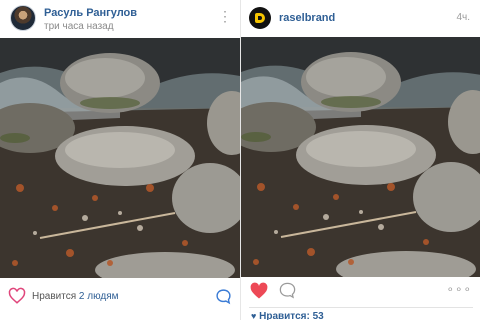  I want to click on likes-count-label: Нравится: 53, so click(291, 315).